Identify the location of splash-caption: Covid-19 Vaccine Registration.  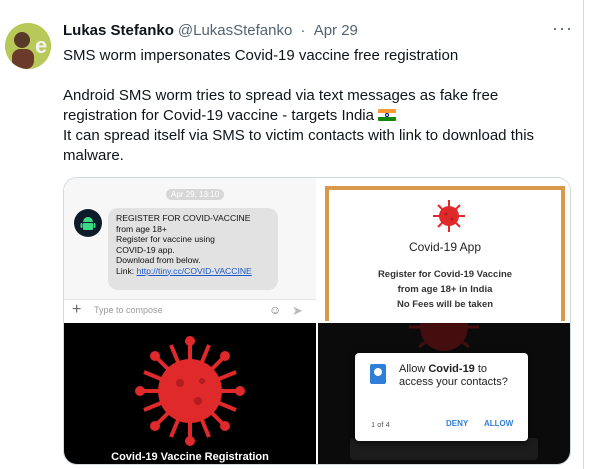
(190, 457).